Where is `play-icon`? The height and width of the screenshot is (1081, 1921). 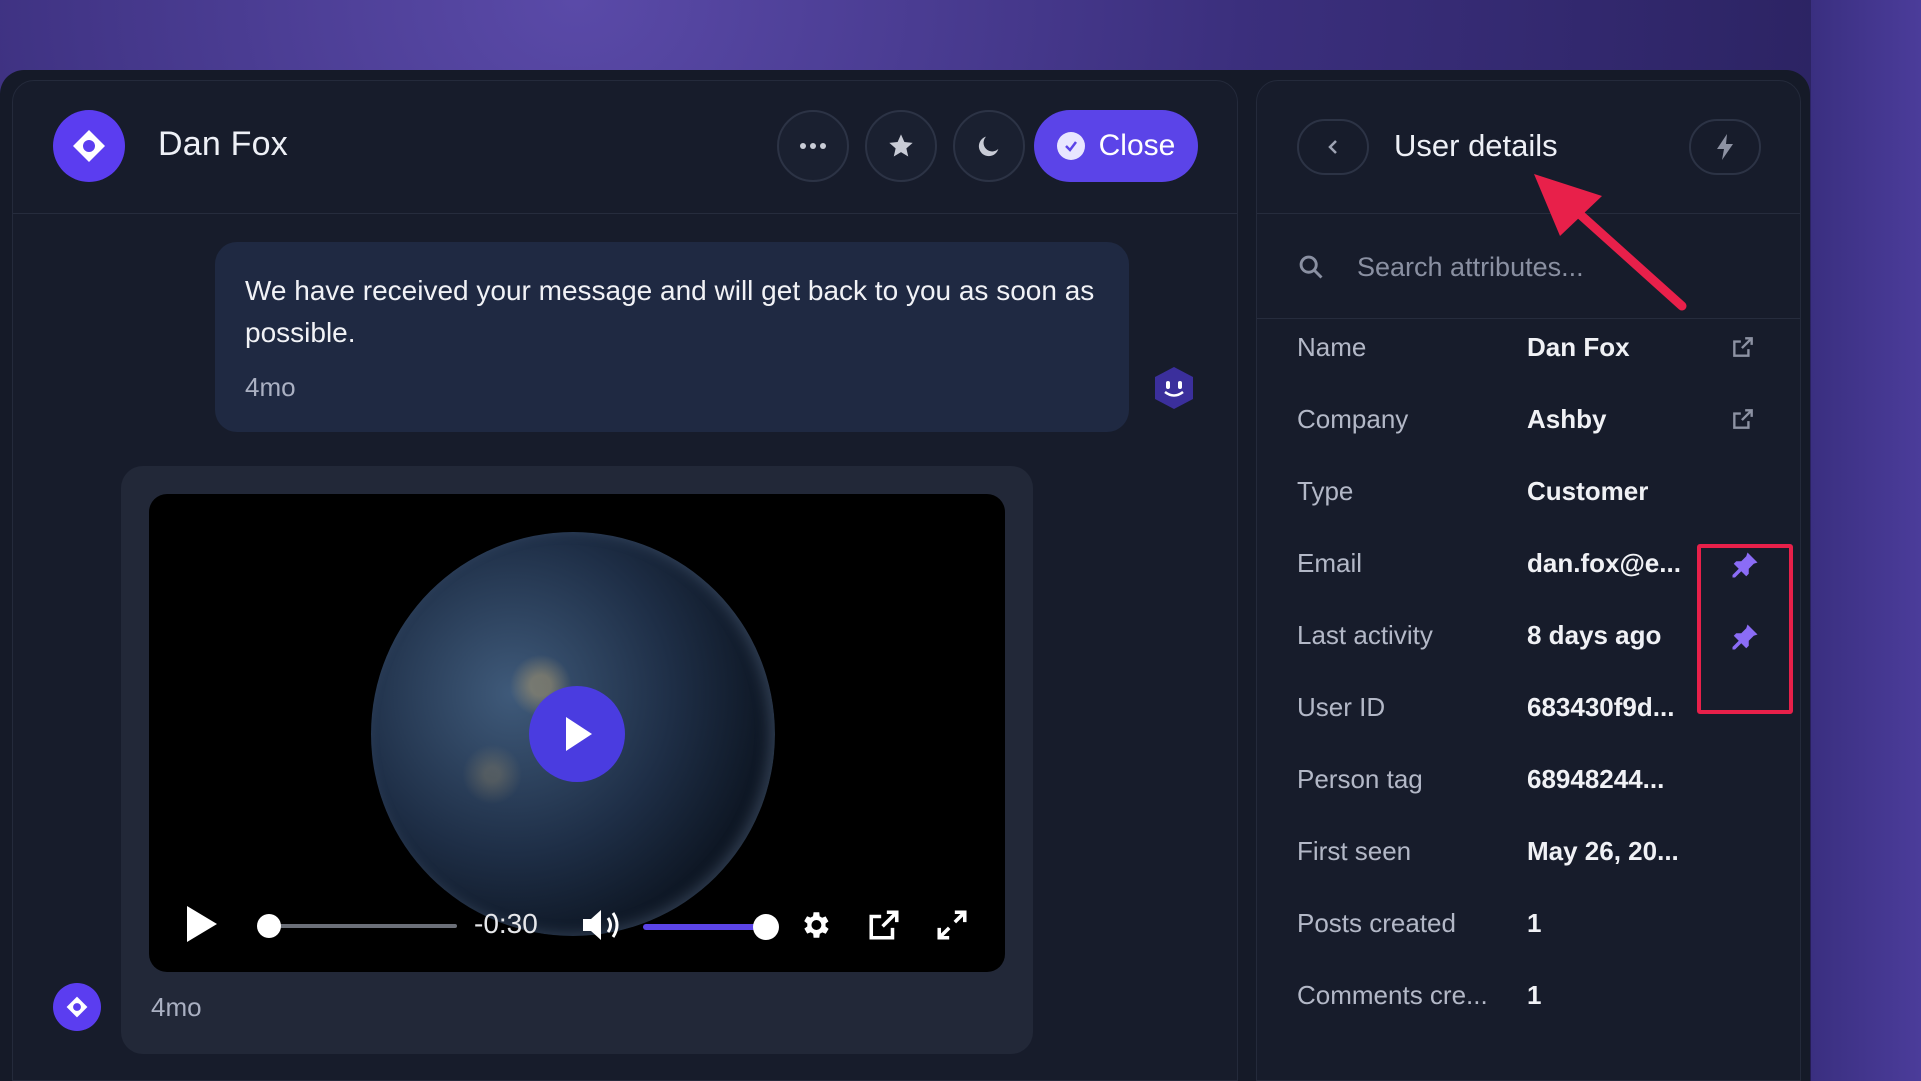
play-icon is located at coordinates (579, 734).